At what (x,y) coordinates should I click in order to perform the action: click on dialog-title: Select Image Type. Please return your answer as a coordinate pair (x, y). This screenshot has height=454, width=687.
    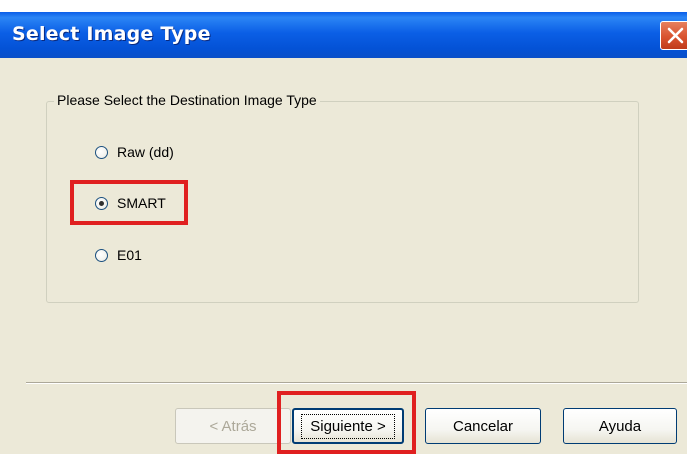
    Looking at the image, I should click on (111, 34).